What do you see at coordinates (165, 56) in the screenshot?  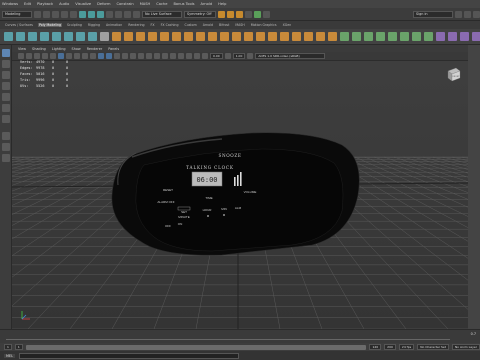 I see `anti-aliasing-icon` at bounding box center [165, 56].